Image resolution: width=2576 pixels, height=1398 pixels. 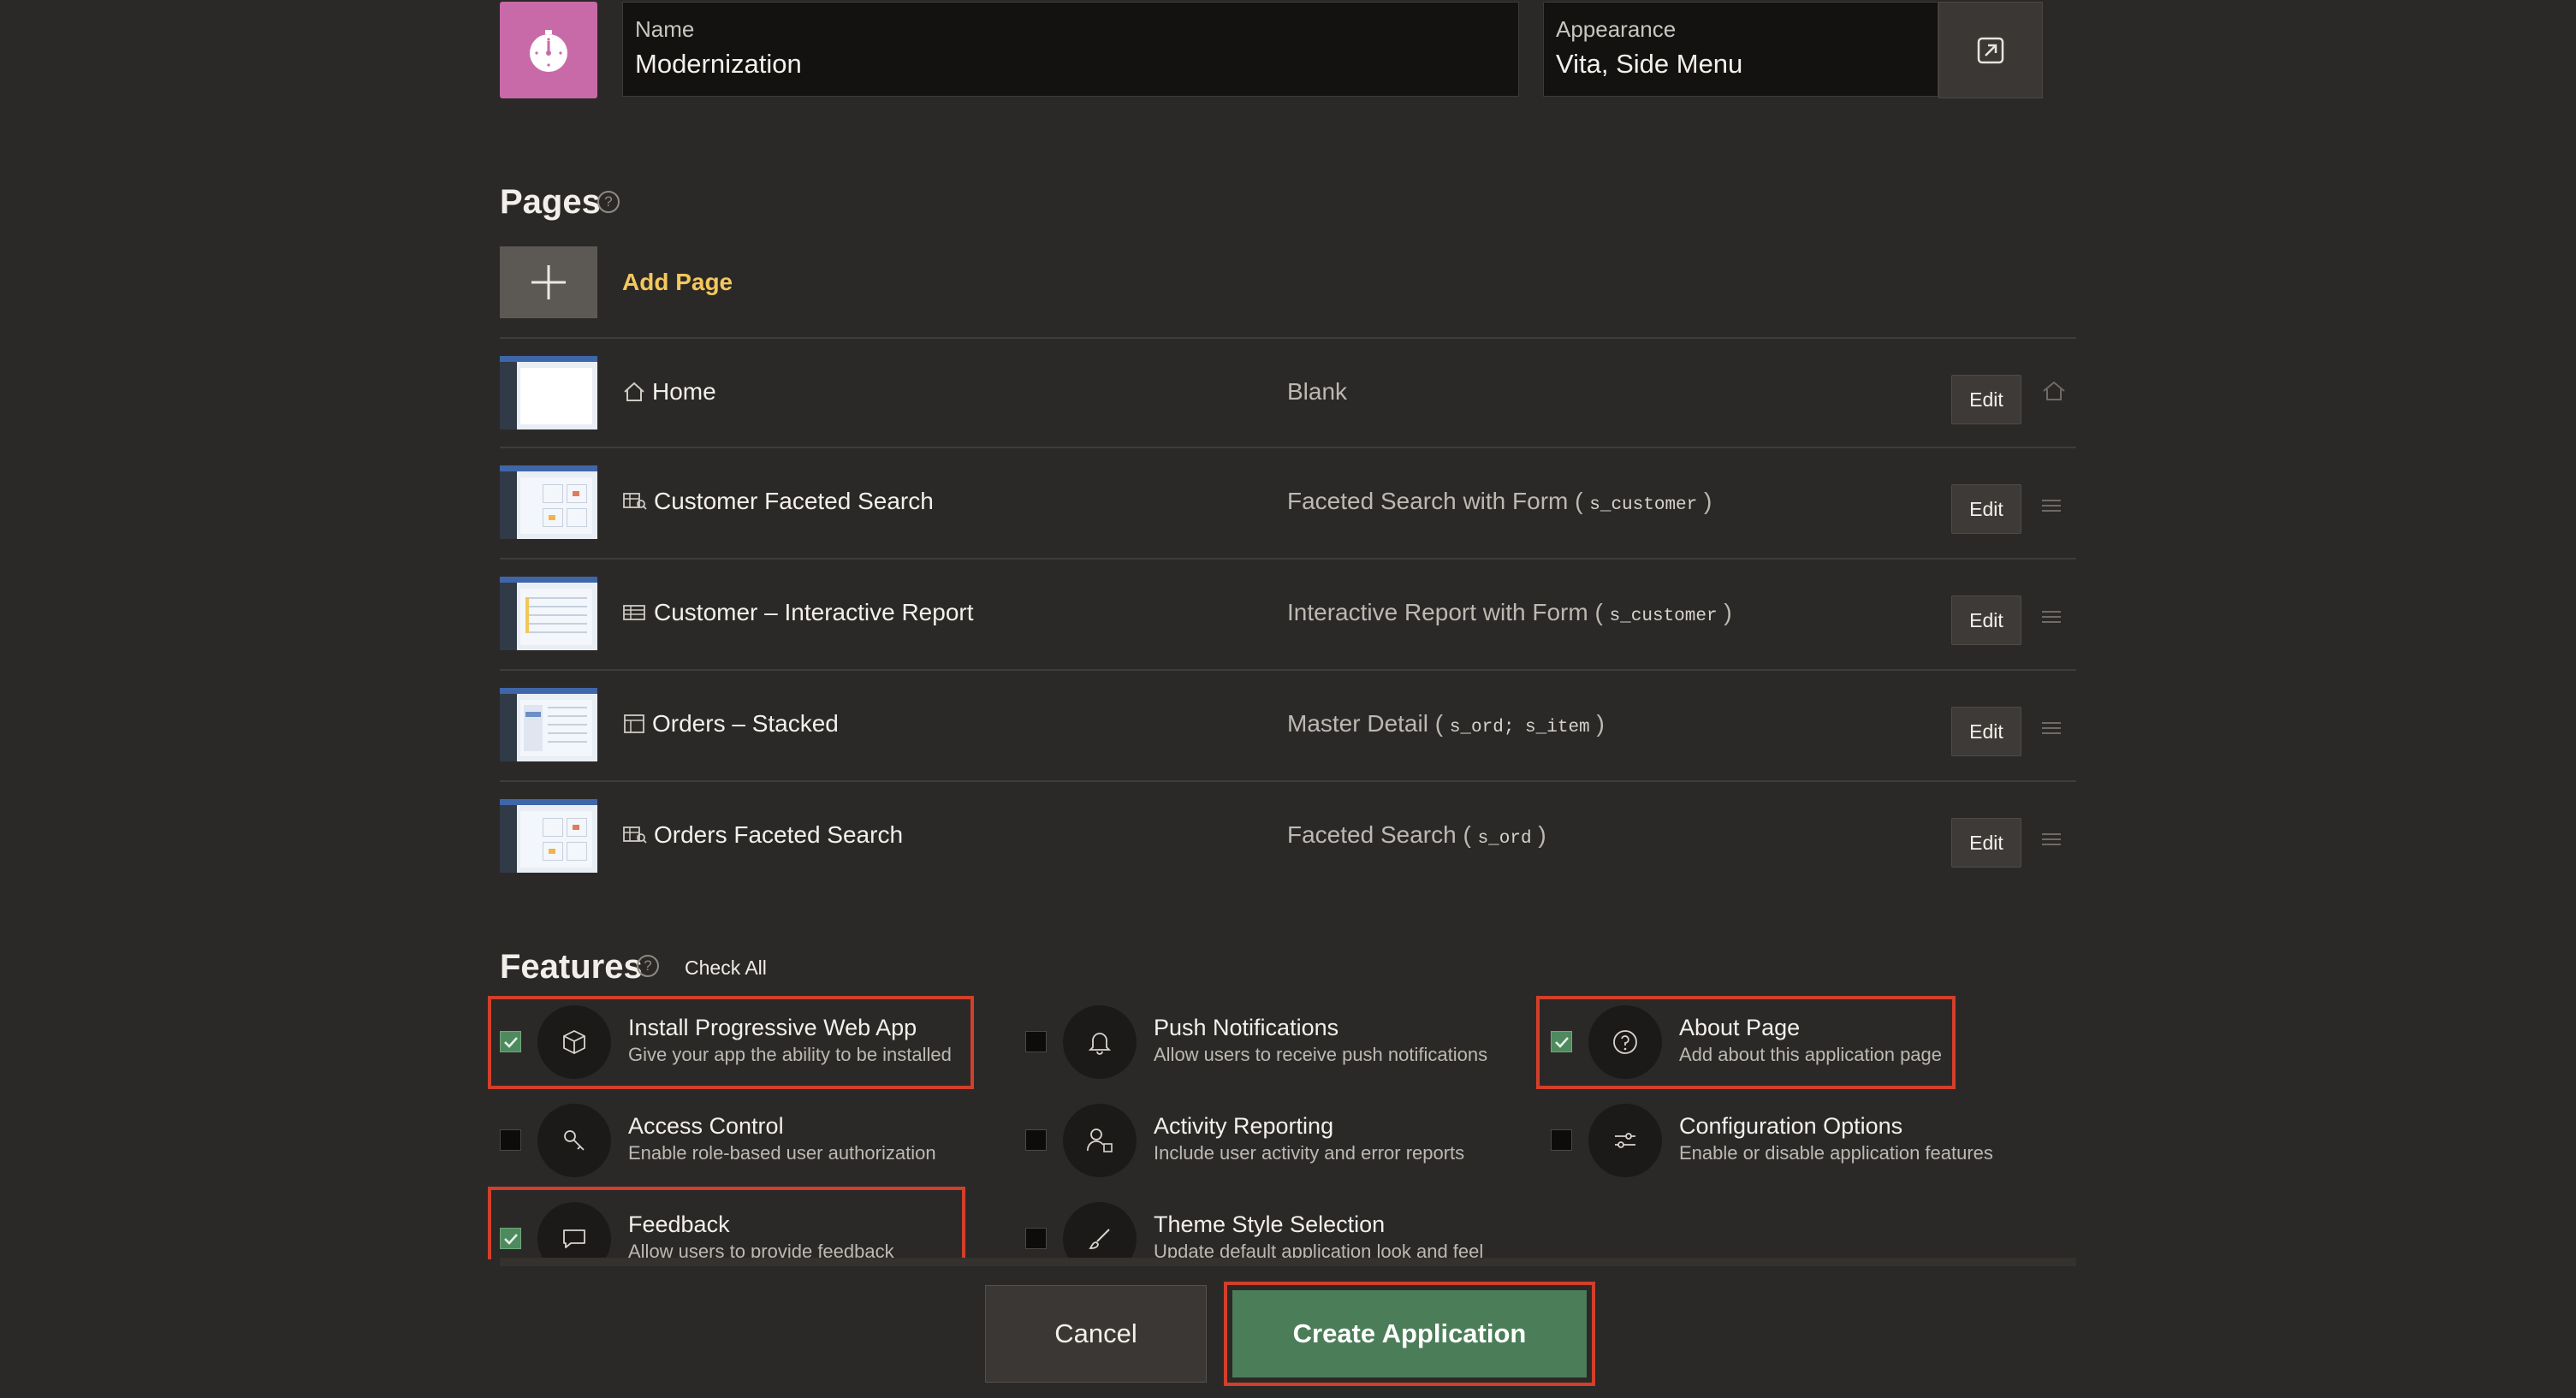 What do you see at coordinates (634, 723) in the screenshot?
I see `stacked-icon` at bounding box center [634, 723].